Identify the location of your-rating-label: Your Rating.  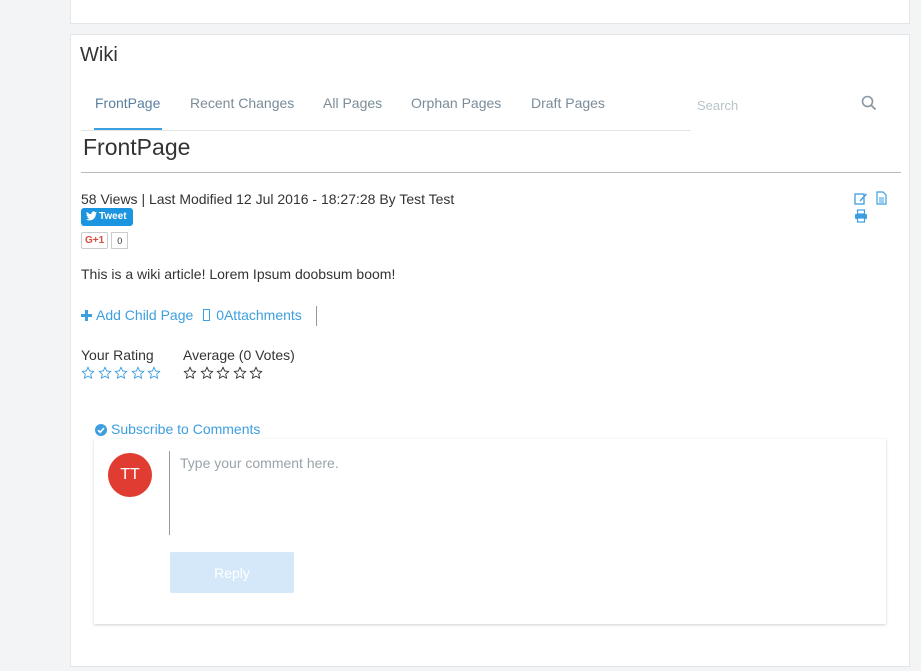
(117, 355).